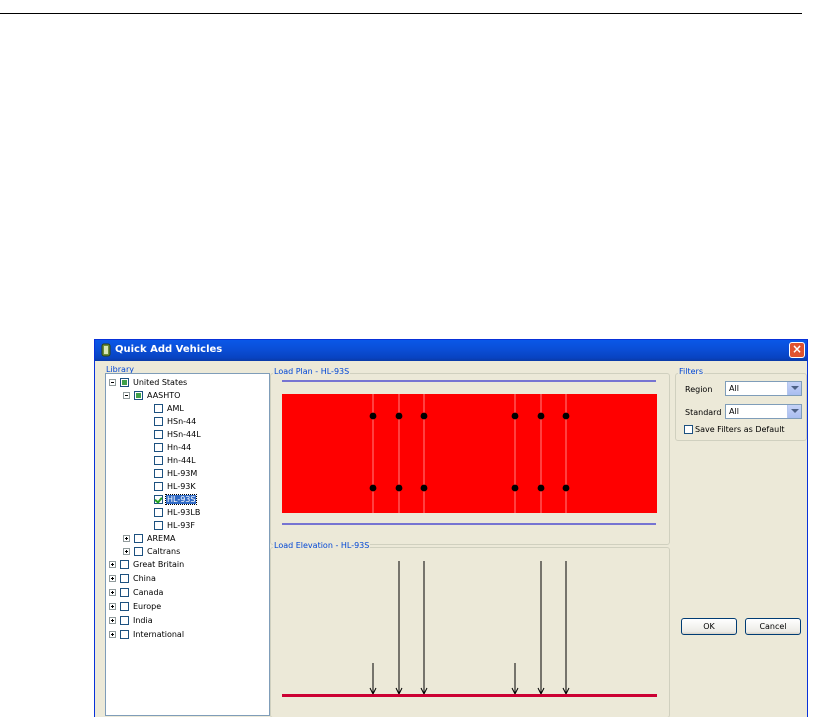  What do you see at coordinates (794, 388) in the screenshot?
I see `region-dropdown-button` at bounding box center [794, 388].